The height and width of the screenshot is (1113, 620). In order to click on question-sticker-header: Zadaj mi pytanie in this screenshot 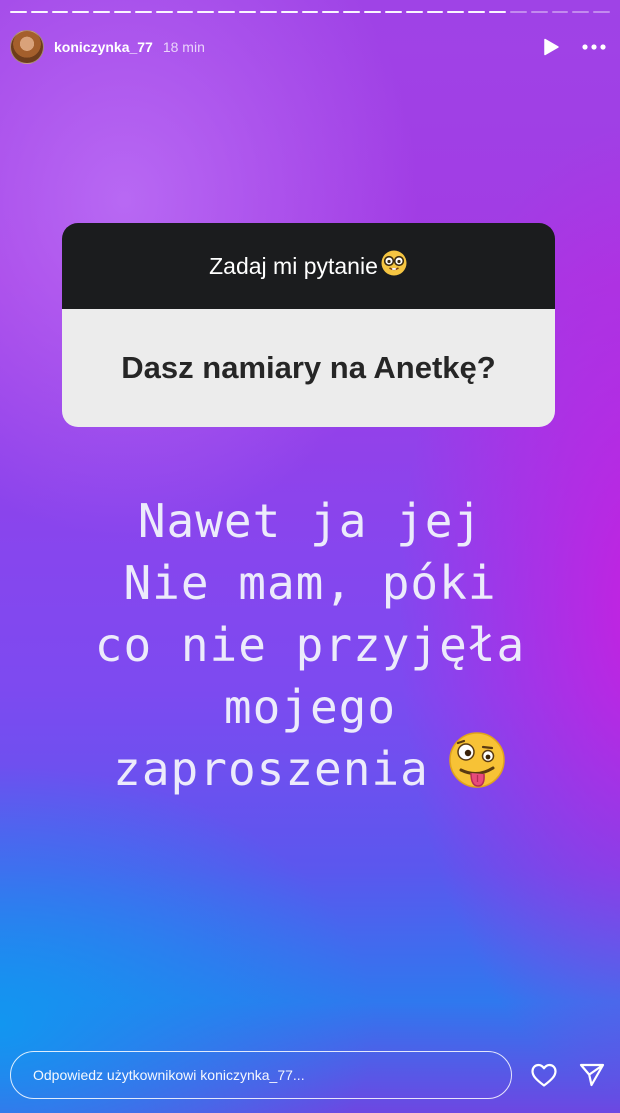, I will do `click(308, 266)`.